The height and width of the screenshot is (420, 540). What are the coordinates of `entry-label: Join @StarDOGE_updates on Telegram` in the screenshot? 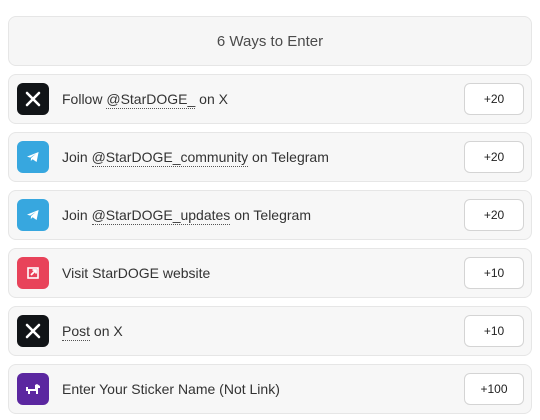 It's located at (186, 216).